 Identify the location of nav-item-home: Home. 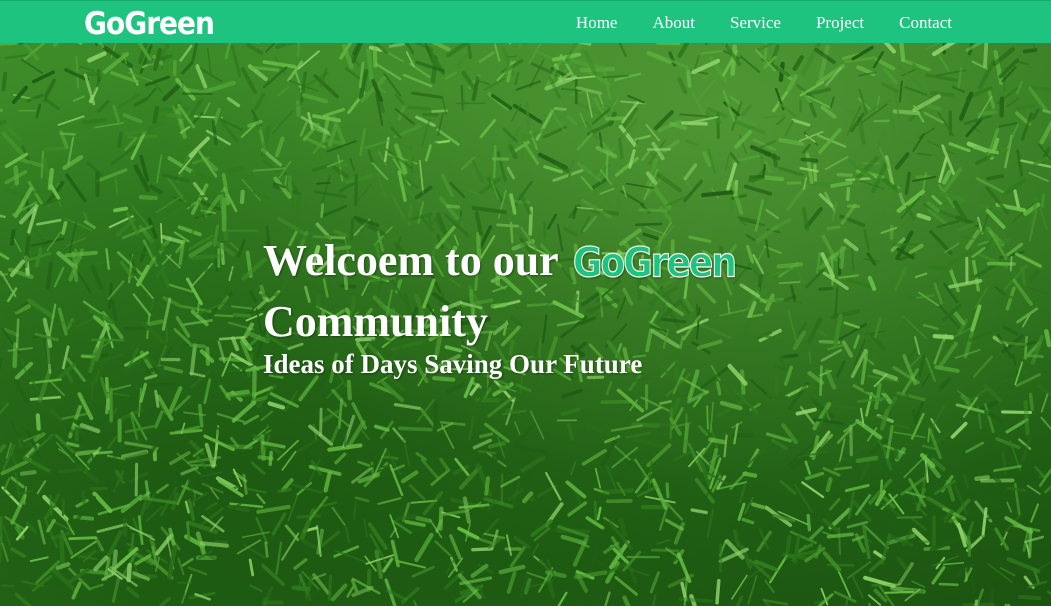
(597, 23).